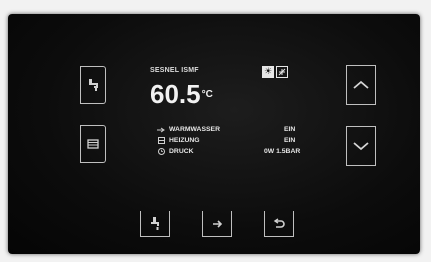 The width and height of the screenshot is (431, 262). Describe the element at coordinates (175, 94) in the screenshot. I see `temperature-value: 60.5` at that location.